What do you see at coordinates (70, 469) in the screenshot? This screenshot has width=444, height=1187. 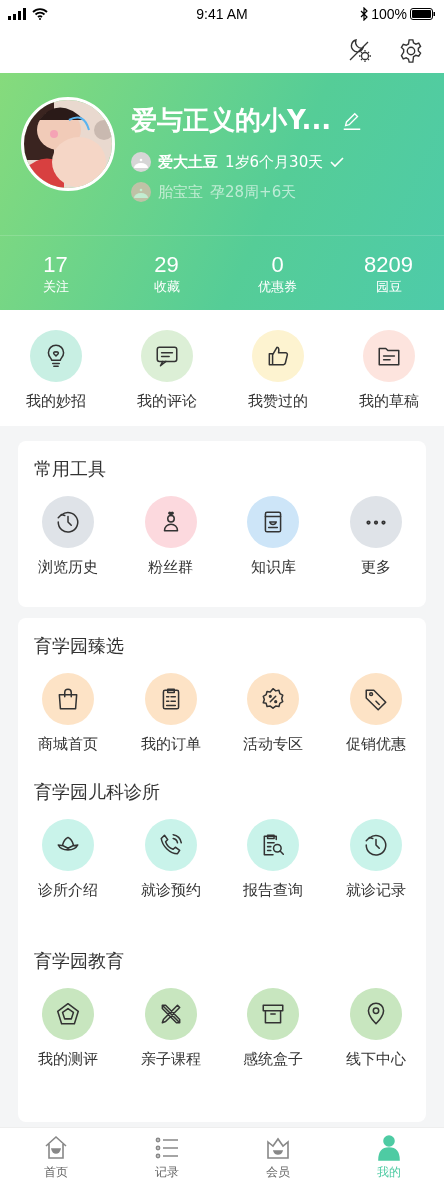 I see `section-title: 常用工具` at bounding box center [70, 469].